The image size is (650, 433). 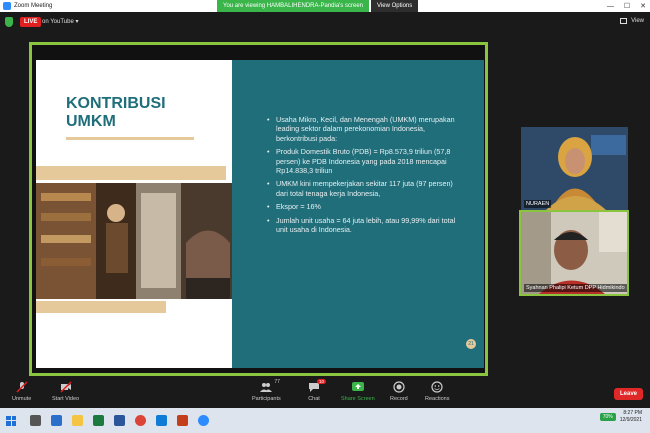 What do you see at coordinates (607, 417) in the screenshot?
I see `battery-indicator: 70%` at bounding box center [607, 417].